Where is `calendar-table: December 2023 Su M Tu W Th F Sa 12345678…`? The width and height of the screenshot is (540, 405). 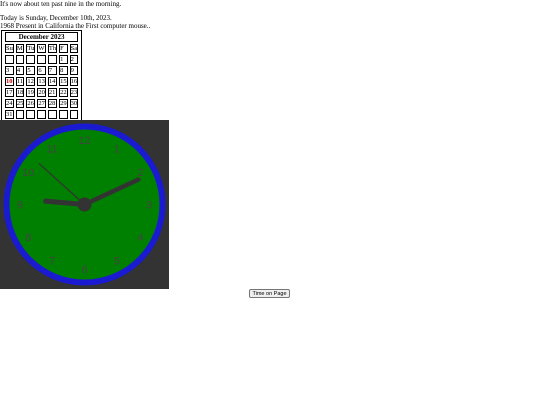
calendar-table: December 2023 Su M Tu W Th F Sa 12345678… is located at coordinates (41, 76).